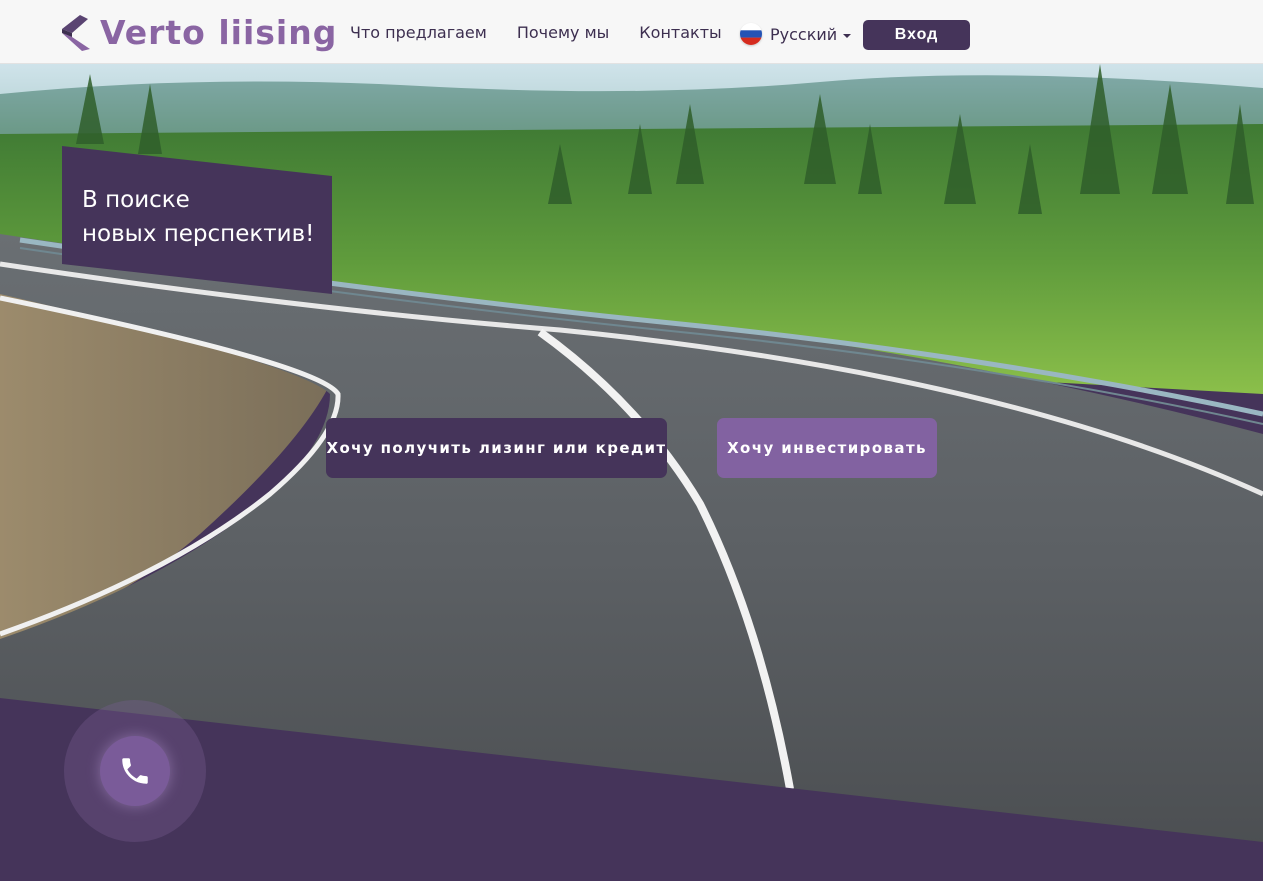 Image resolution: width=1263 pixels, height=881 pixels. I want to click on nav-link-offer: Что предлагаем, so click(418, 32).